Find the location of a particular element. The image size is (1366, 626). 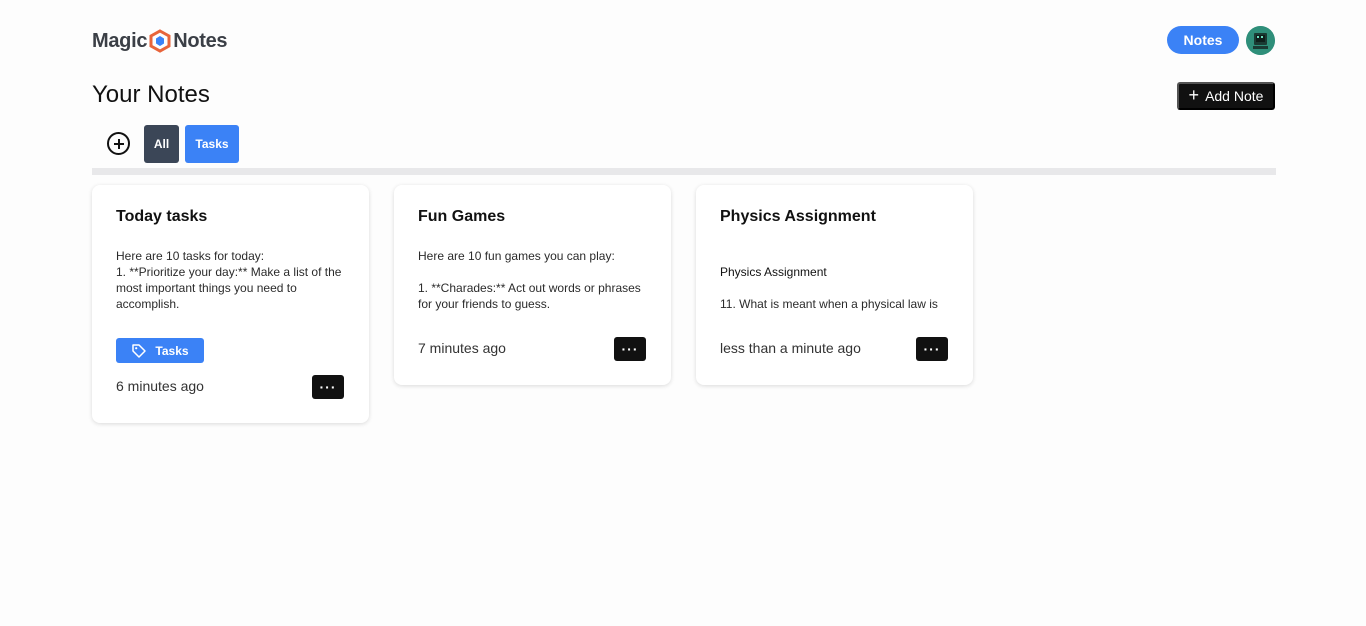

page-title: Your Notes is located at coordinates (151, 94).